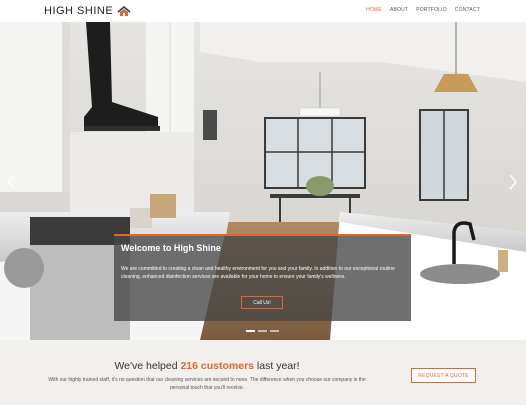  What do you see at coordinates (513, 182) in the screenshot?
I see `slider-next-arrow-icon` at bounding box center [513, 182].